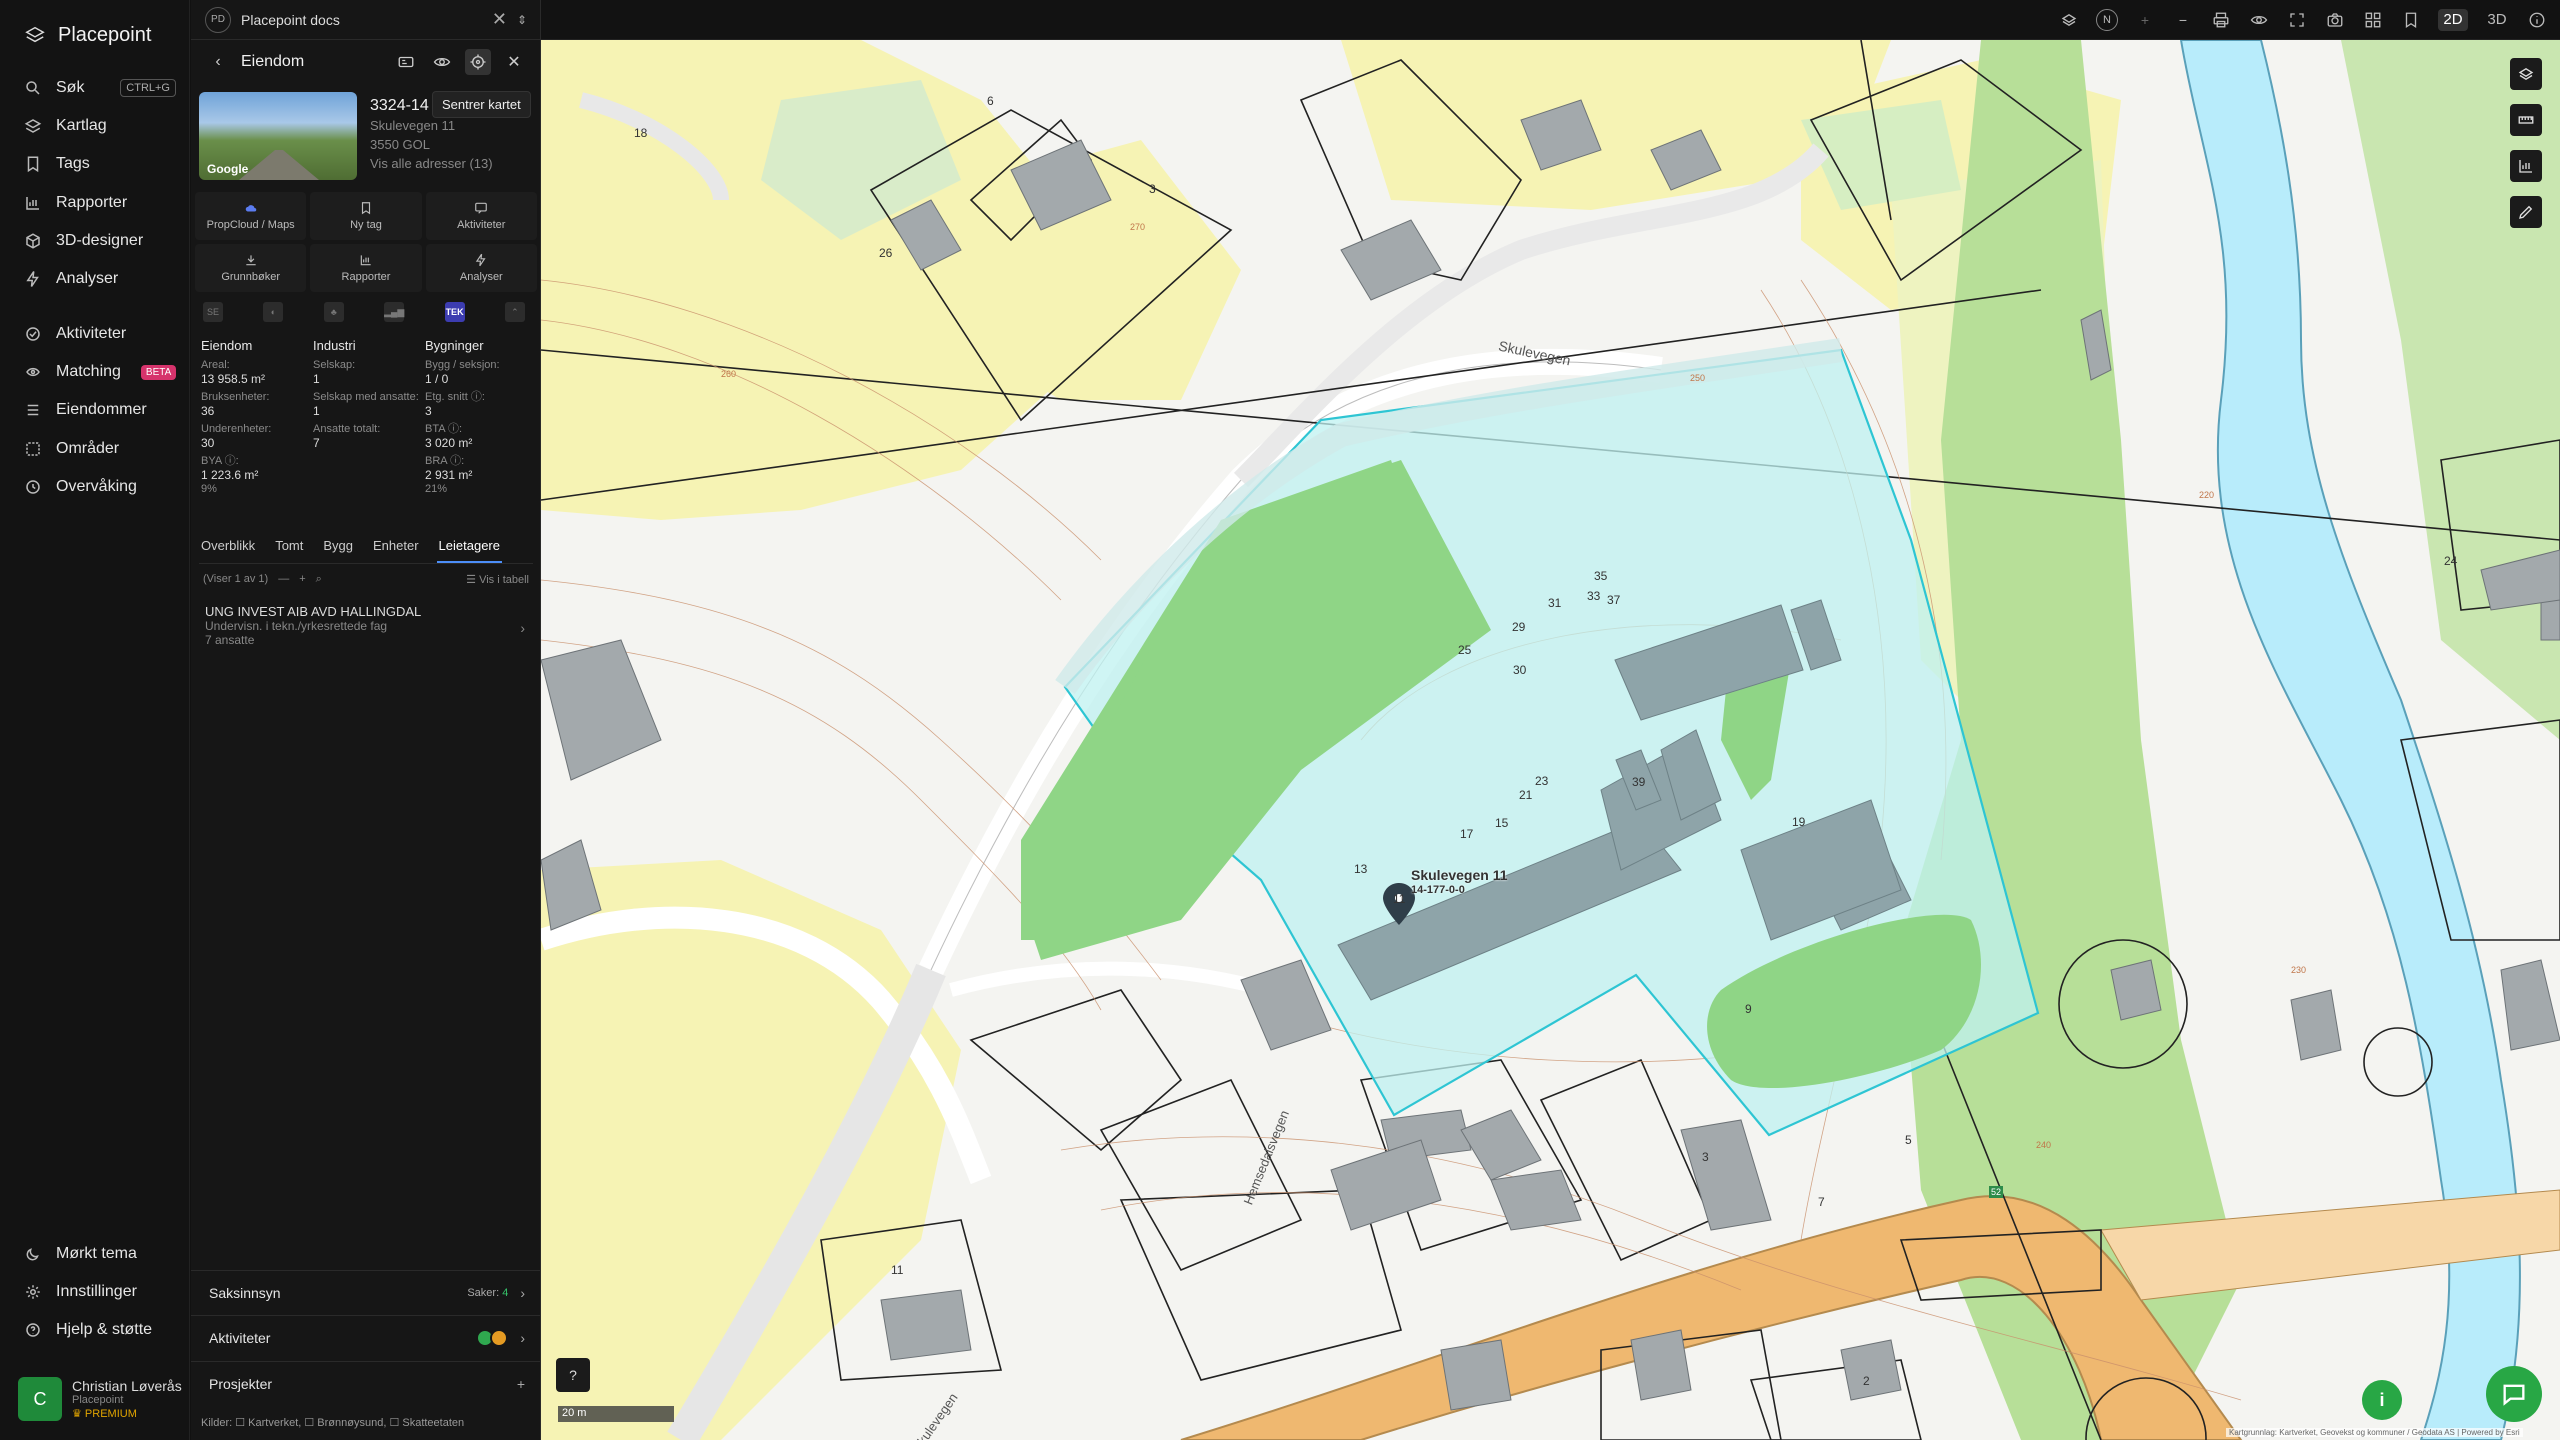  Describe the element at coordinates (1594, 596) in the screenshot. I see `house-number: 33` at that location.